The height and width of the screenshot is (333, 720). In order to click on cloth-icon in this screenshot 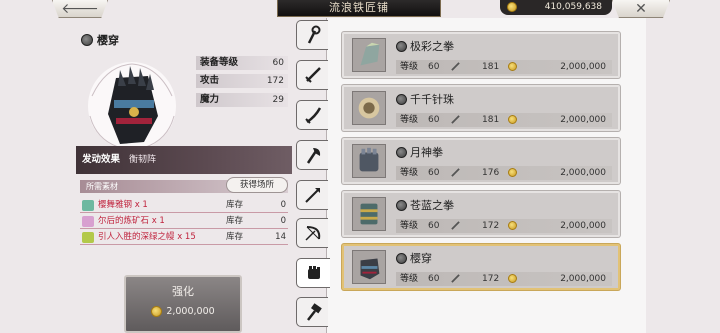, I will do `click(88, 237)`.